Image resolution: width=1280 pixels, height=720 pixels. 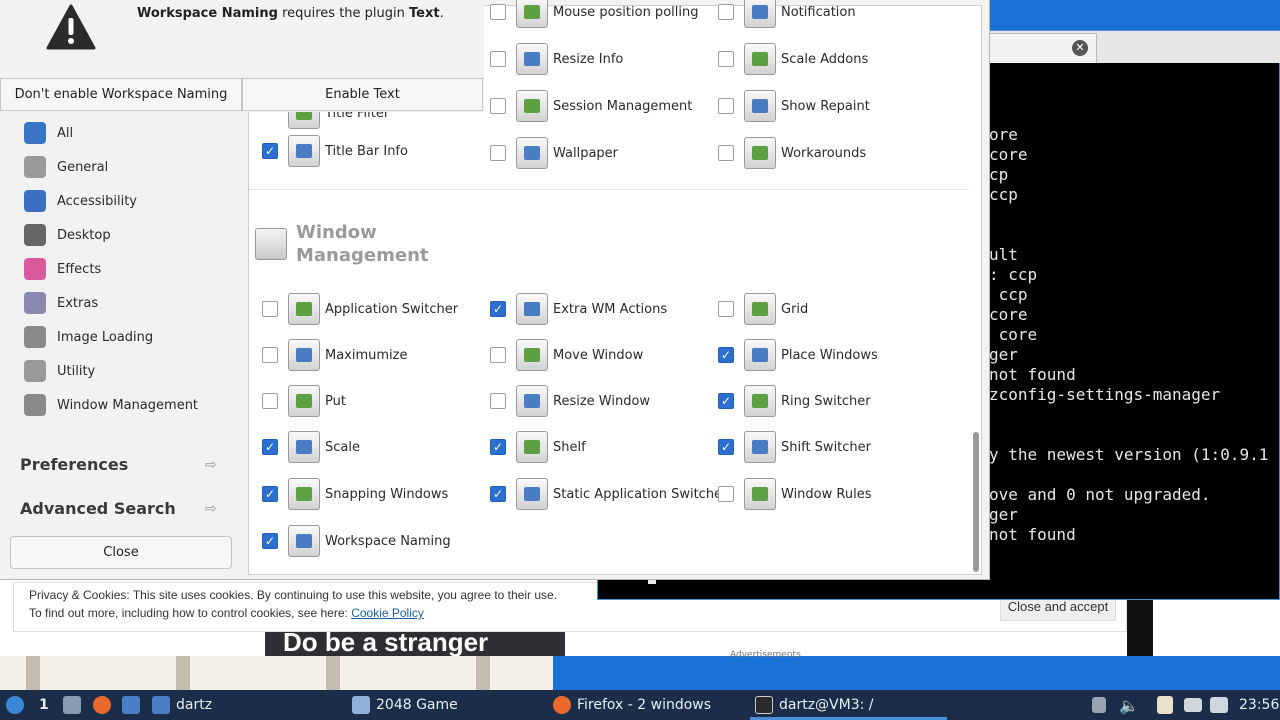 I want to click on plugin-session-management: Session Management, so click(x=591, y=106).